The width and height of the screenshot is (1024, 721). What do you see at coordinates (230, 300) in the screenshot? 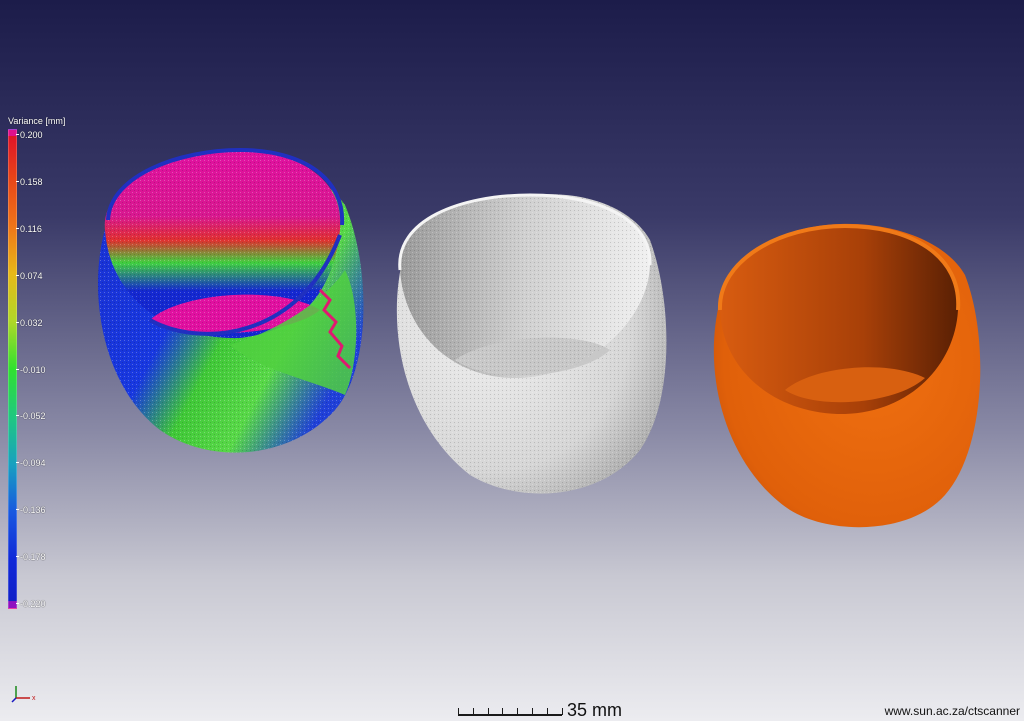
I see `variance-heatmap-cup` at bounding box center [230, 300].